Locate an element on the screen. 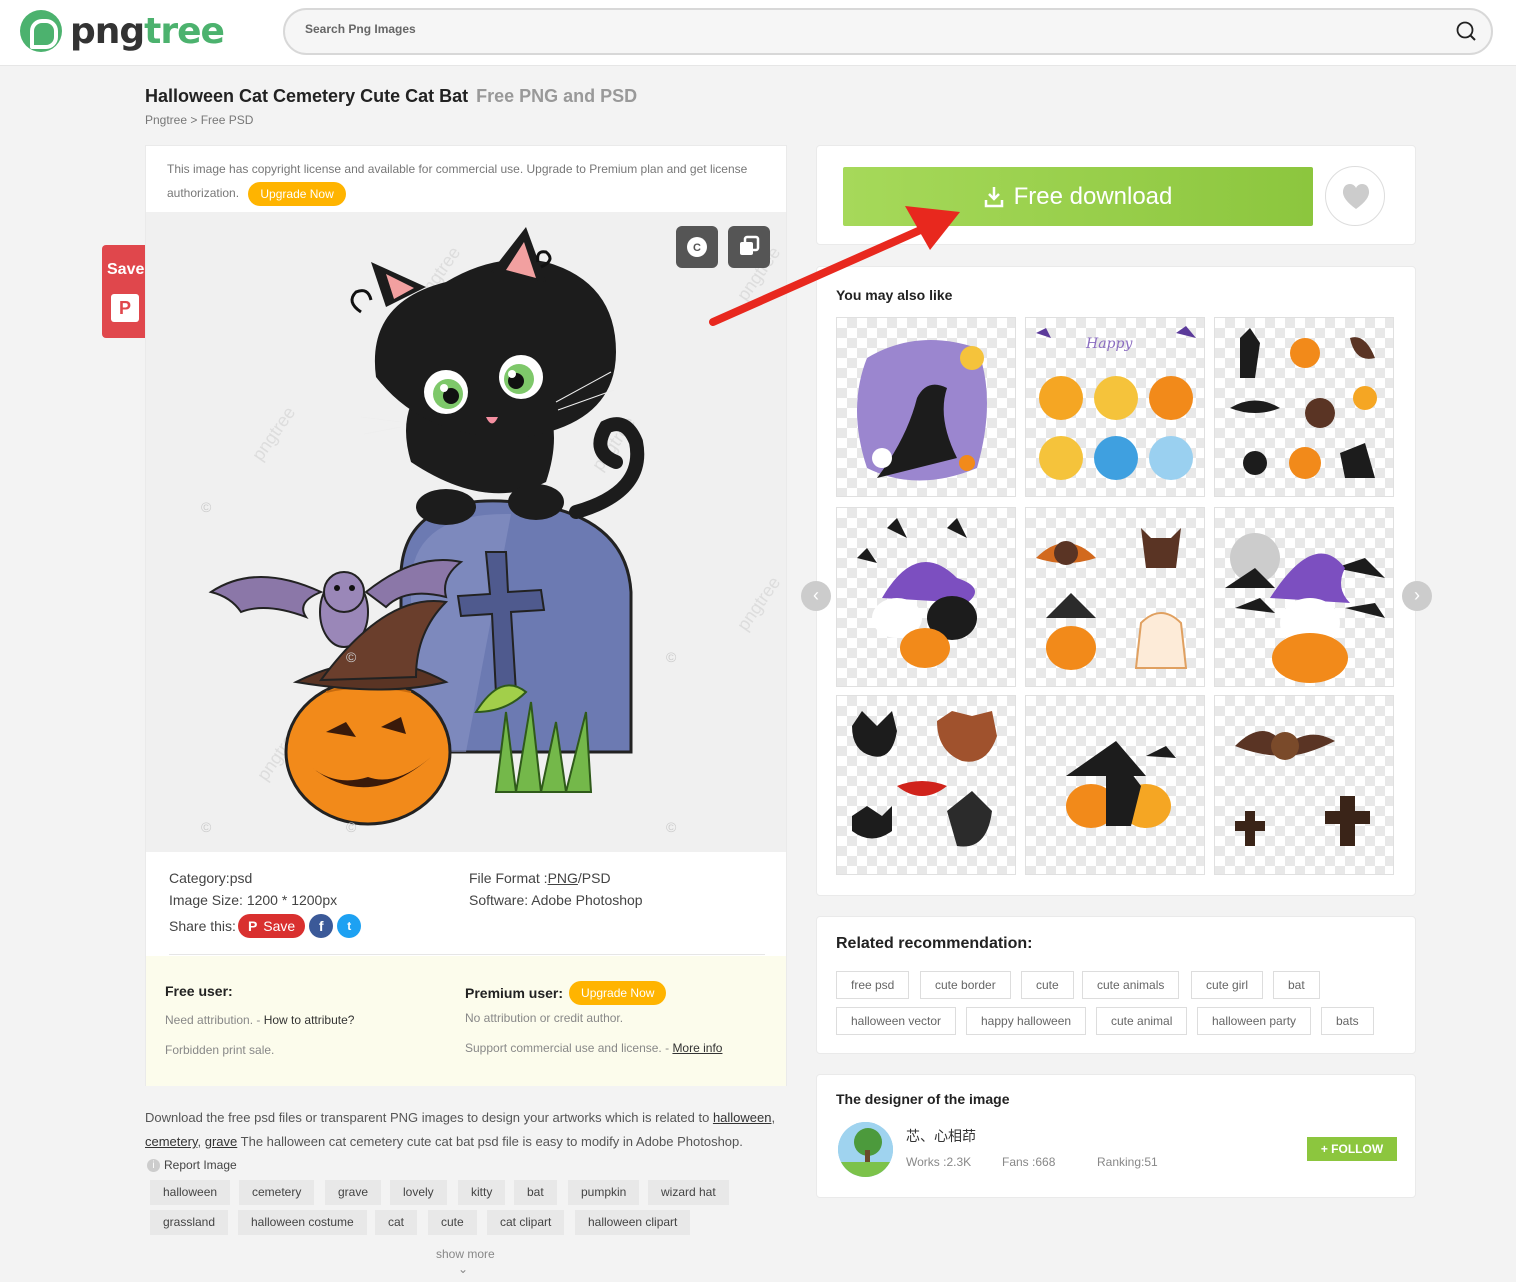 This screenshot has height=1282, width=1516. copy-button is located at coordinates (749, 247).